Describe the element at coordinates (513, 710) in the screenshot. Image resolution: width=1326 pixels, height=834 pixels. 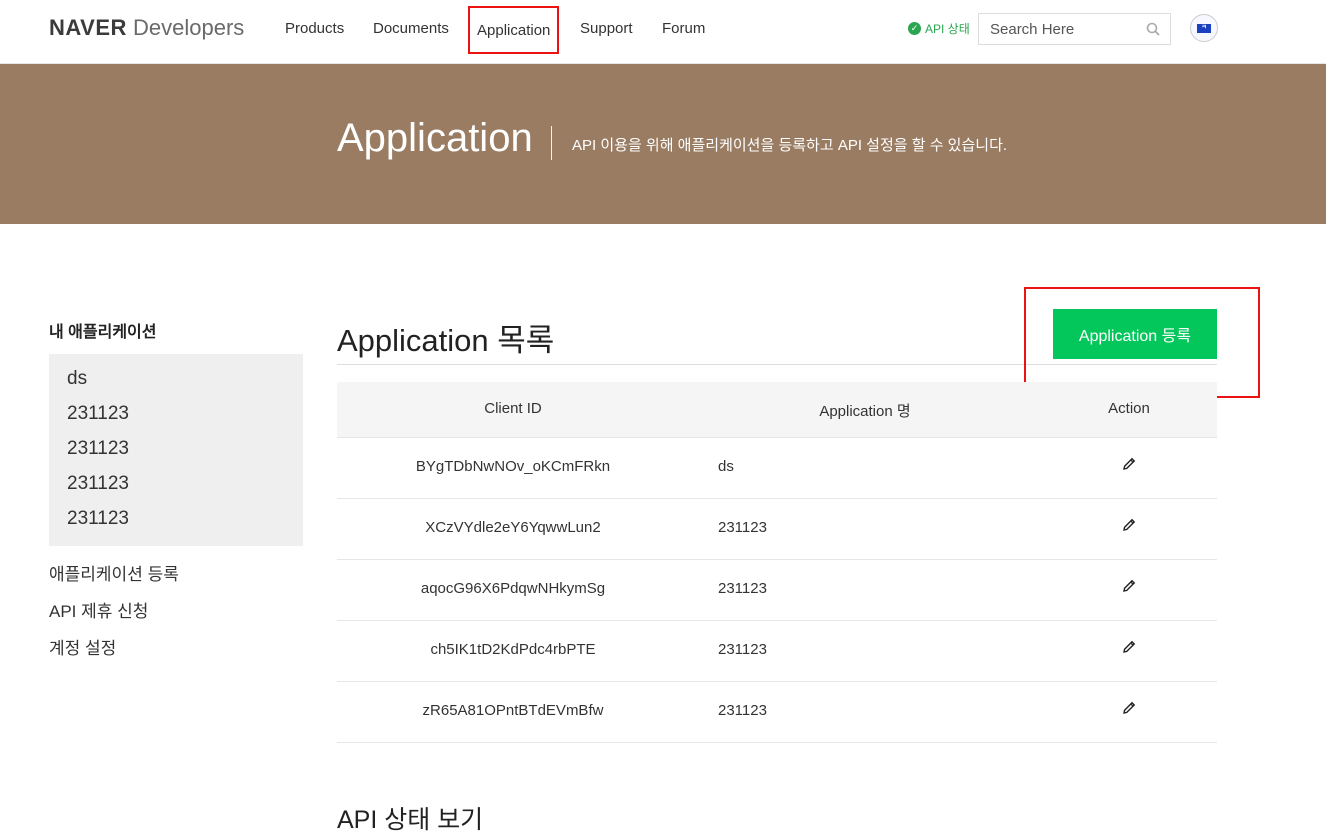
I see `client-id-cell: zR65A81OPntBTdEVmBfw` at that location.